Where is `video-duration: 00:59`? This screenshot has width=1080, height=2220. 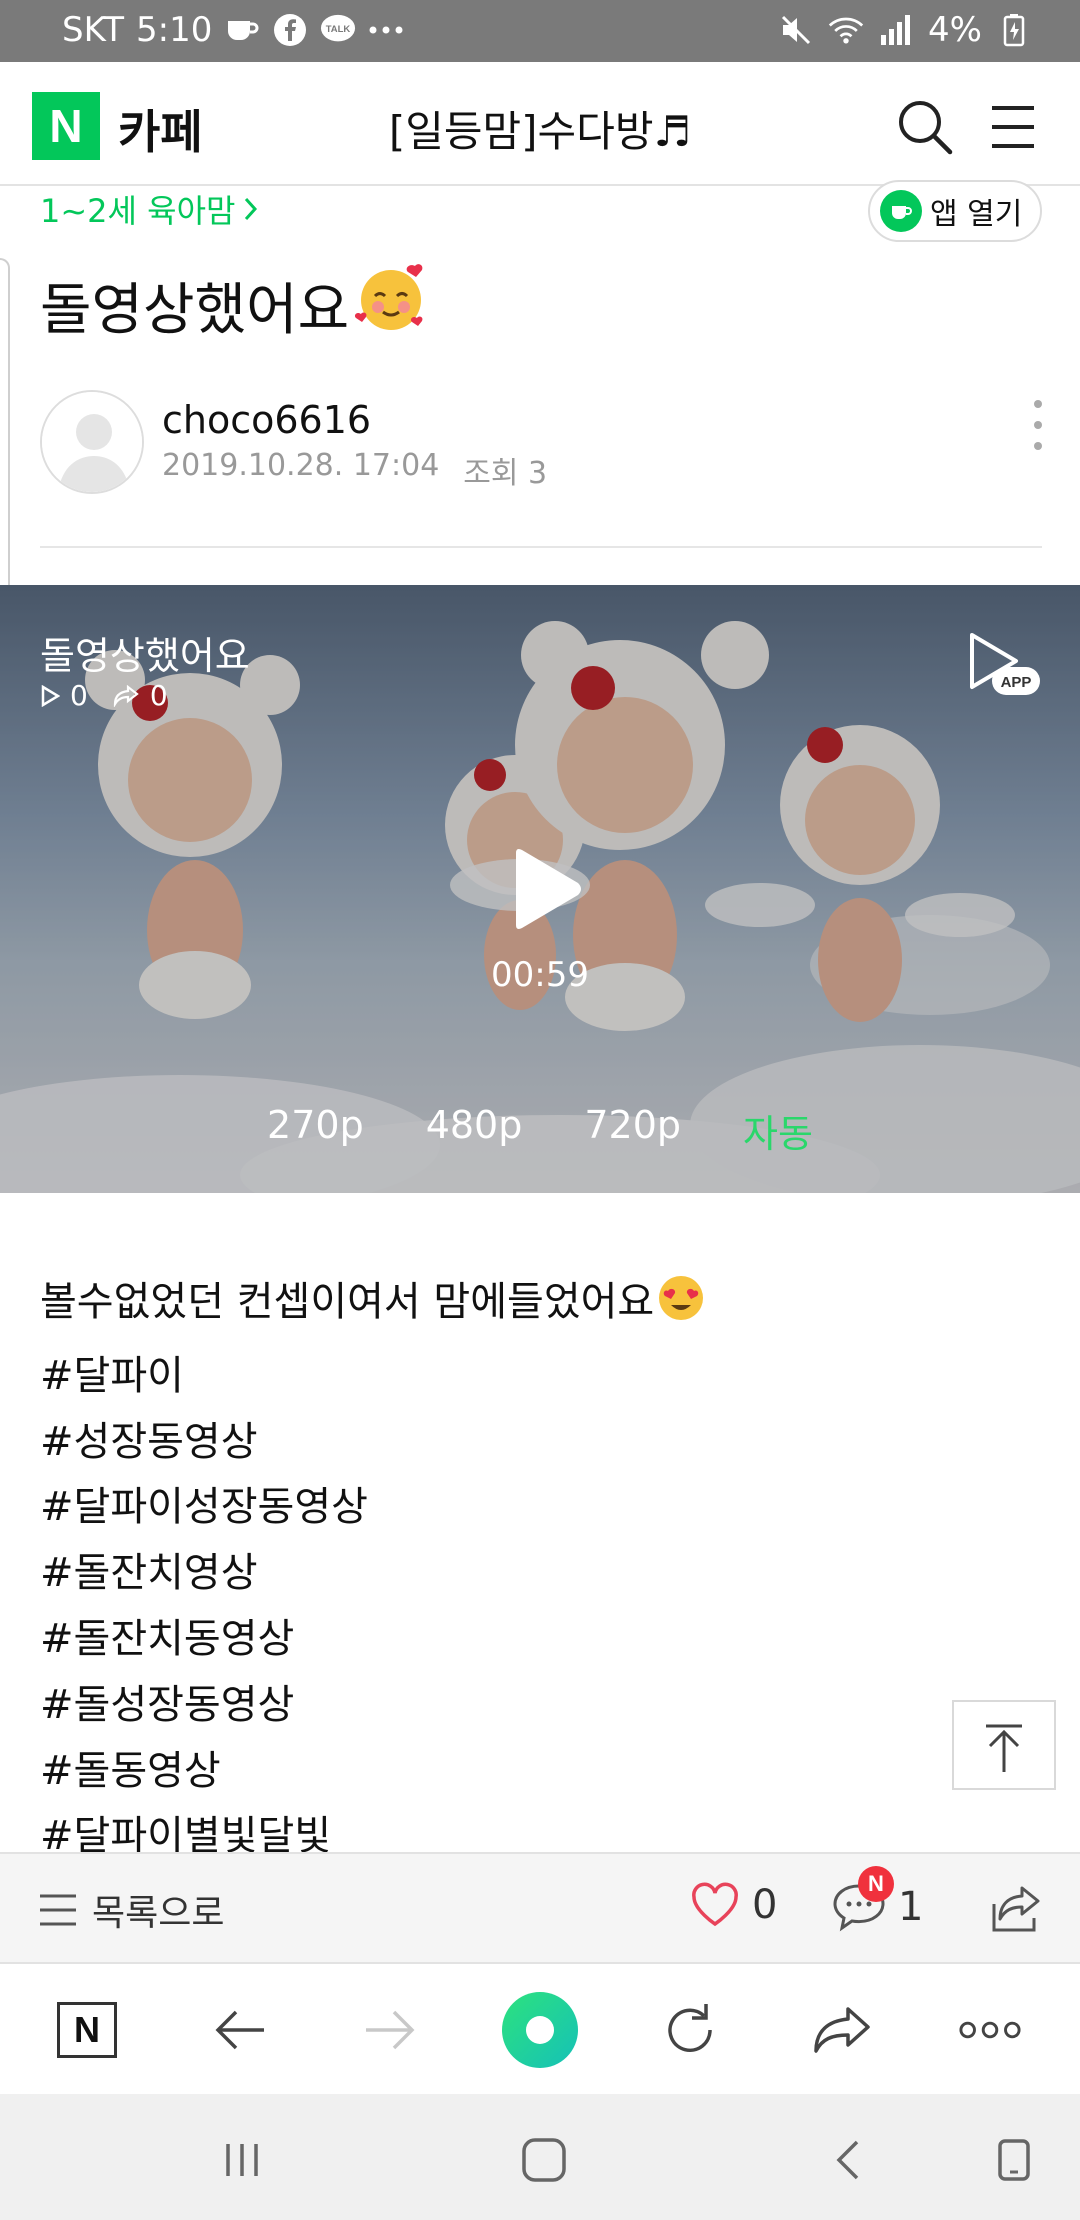
video-duration: 00:59 is located at coordinates (540, 975).